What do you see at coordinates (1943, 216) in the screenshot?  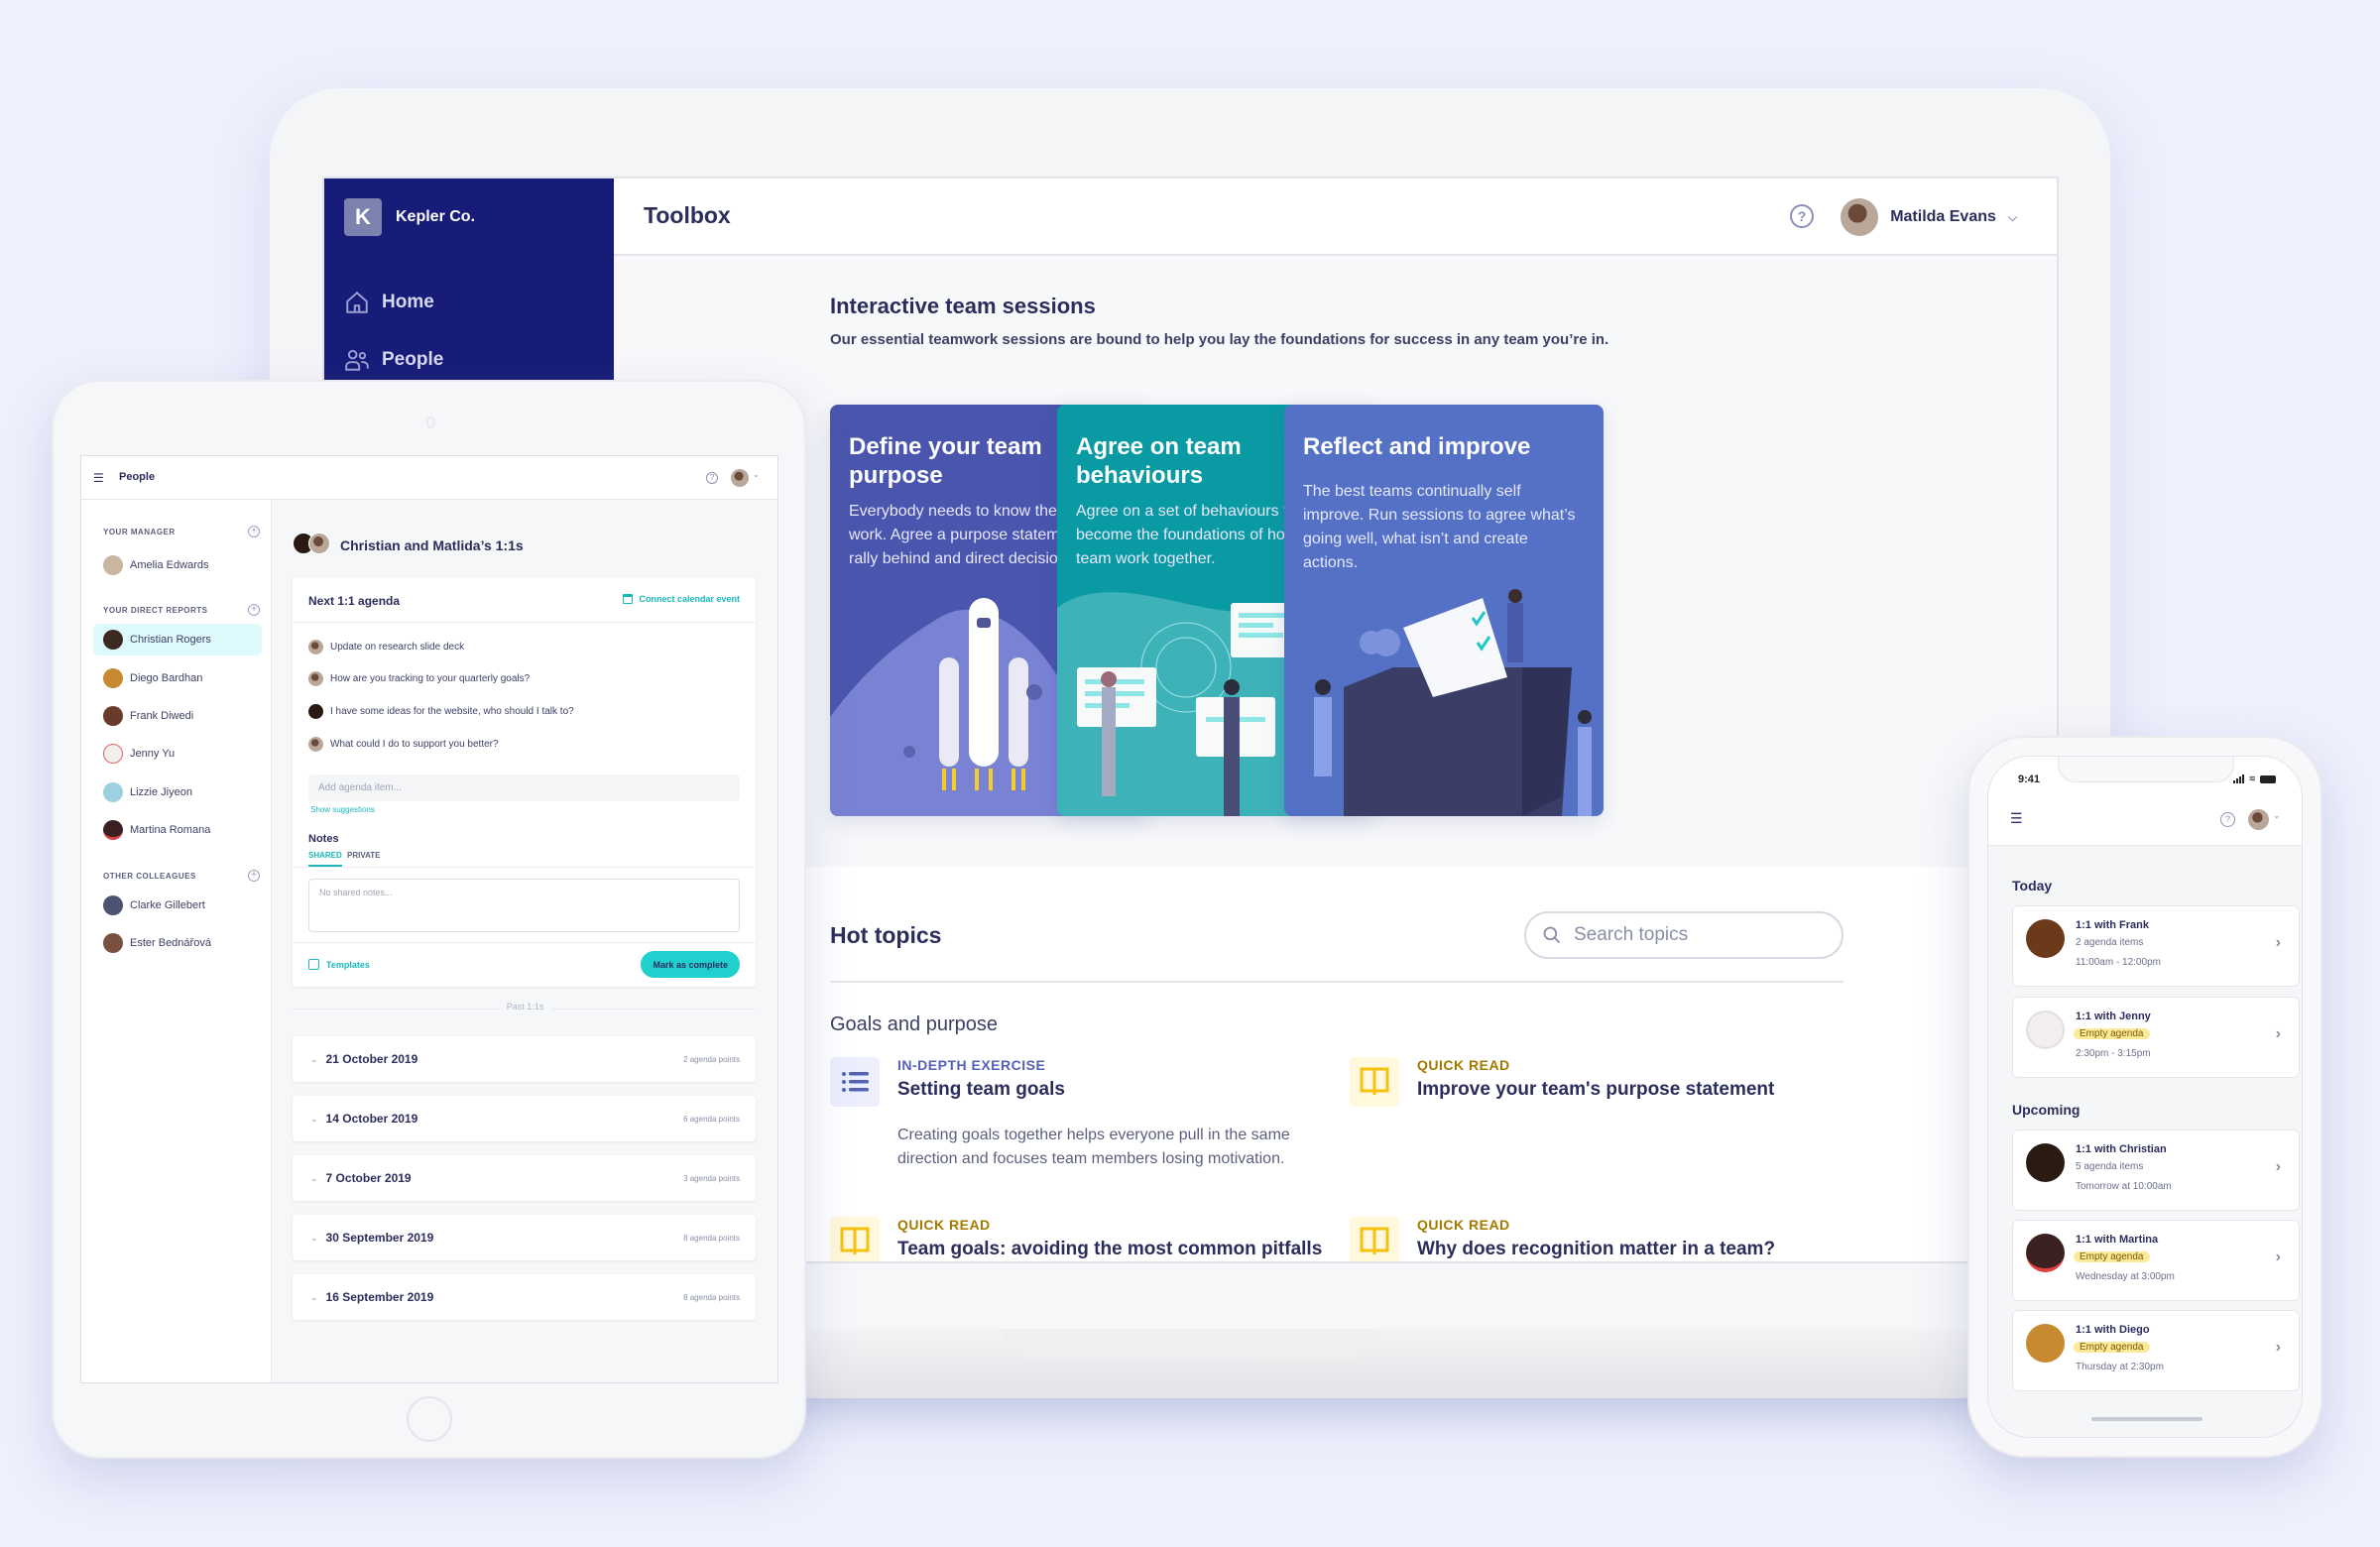 I see `user-name: Matilda Evans` at bounding box center [1943, 216].